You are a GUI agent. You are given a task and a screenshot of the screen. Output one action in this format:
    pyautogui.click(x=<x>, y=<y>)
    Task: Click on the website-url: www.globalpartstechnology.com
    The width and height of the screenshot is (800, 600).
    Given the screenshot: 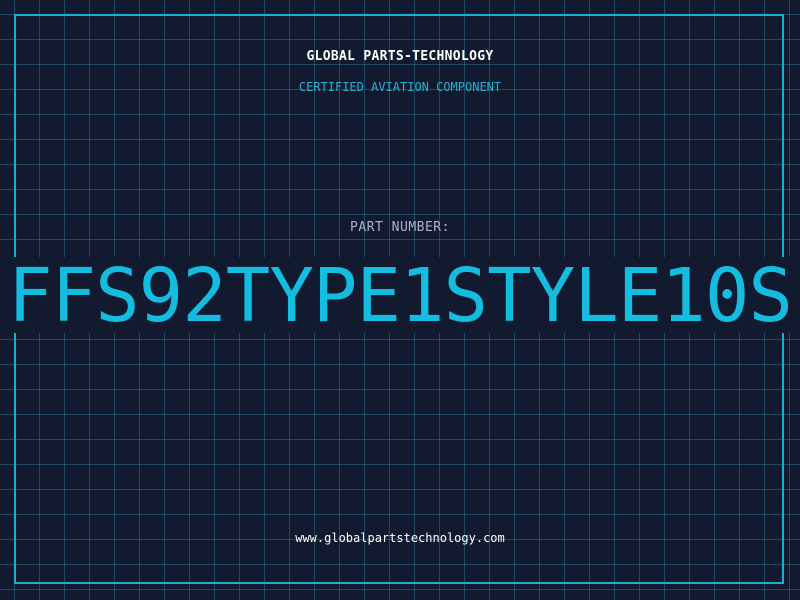 What is the action you would take?
    pyautogui.click(x=400, y=538)
    